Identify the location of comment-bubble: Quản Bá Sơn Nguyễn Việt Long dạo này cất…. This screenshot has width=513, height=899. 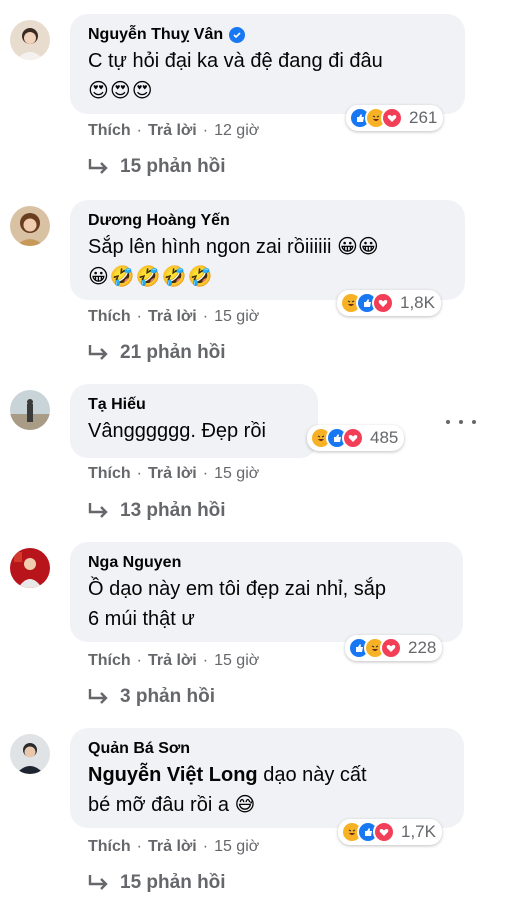
(267, 778).